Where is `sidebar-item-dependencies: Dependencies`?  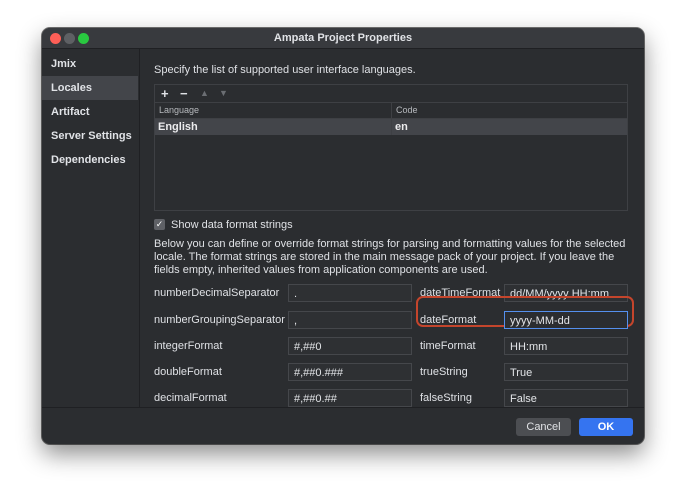
sidebar-item-dependencies: Dependencies is located at coordinates (90, 160).